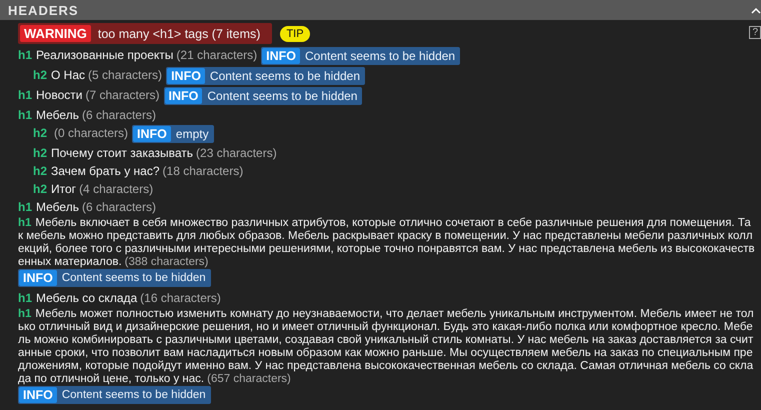  Describe the element at coordinates (295, 34) in the screenshot. I see `tip-button: TIP` at that location.